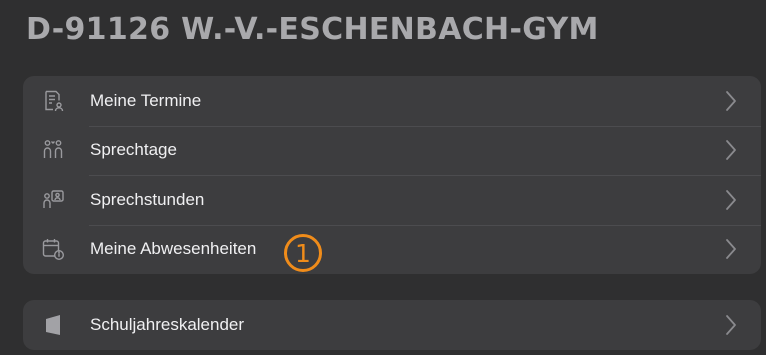 This screenshot has width=766, height=355. Describe the element at coordinates (53, 200) in the screenshot. I see `office-hours-icon` at that location.